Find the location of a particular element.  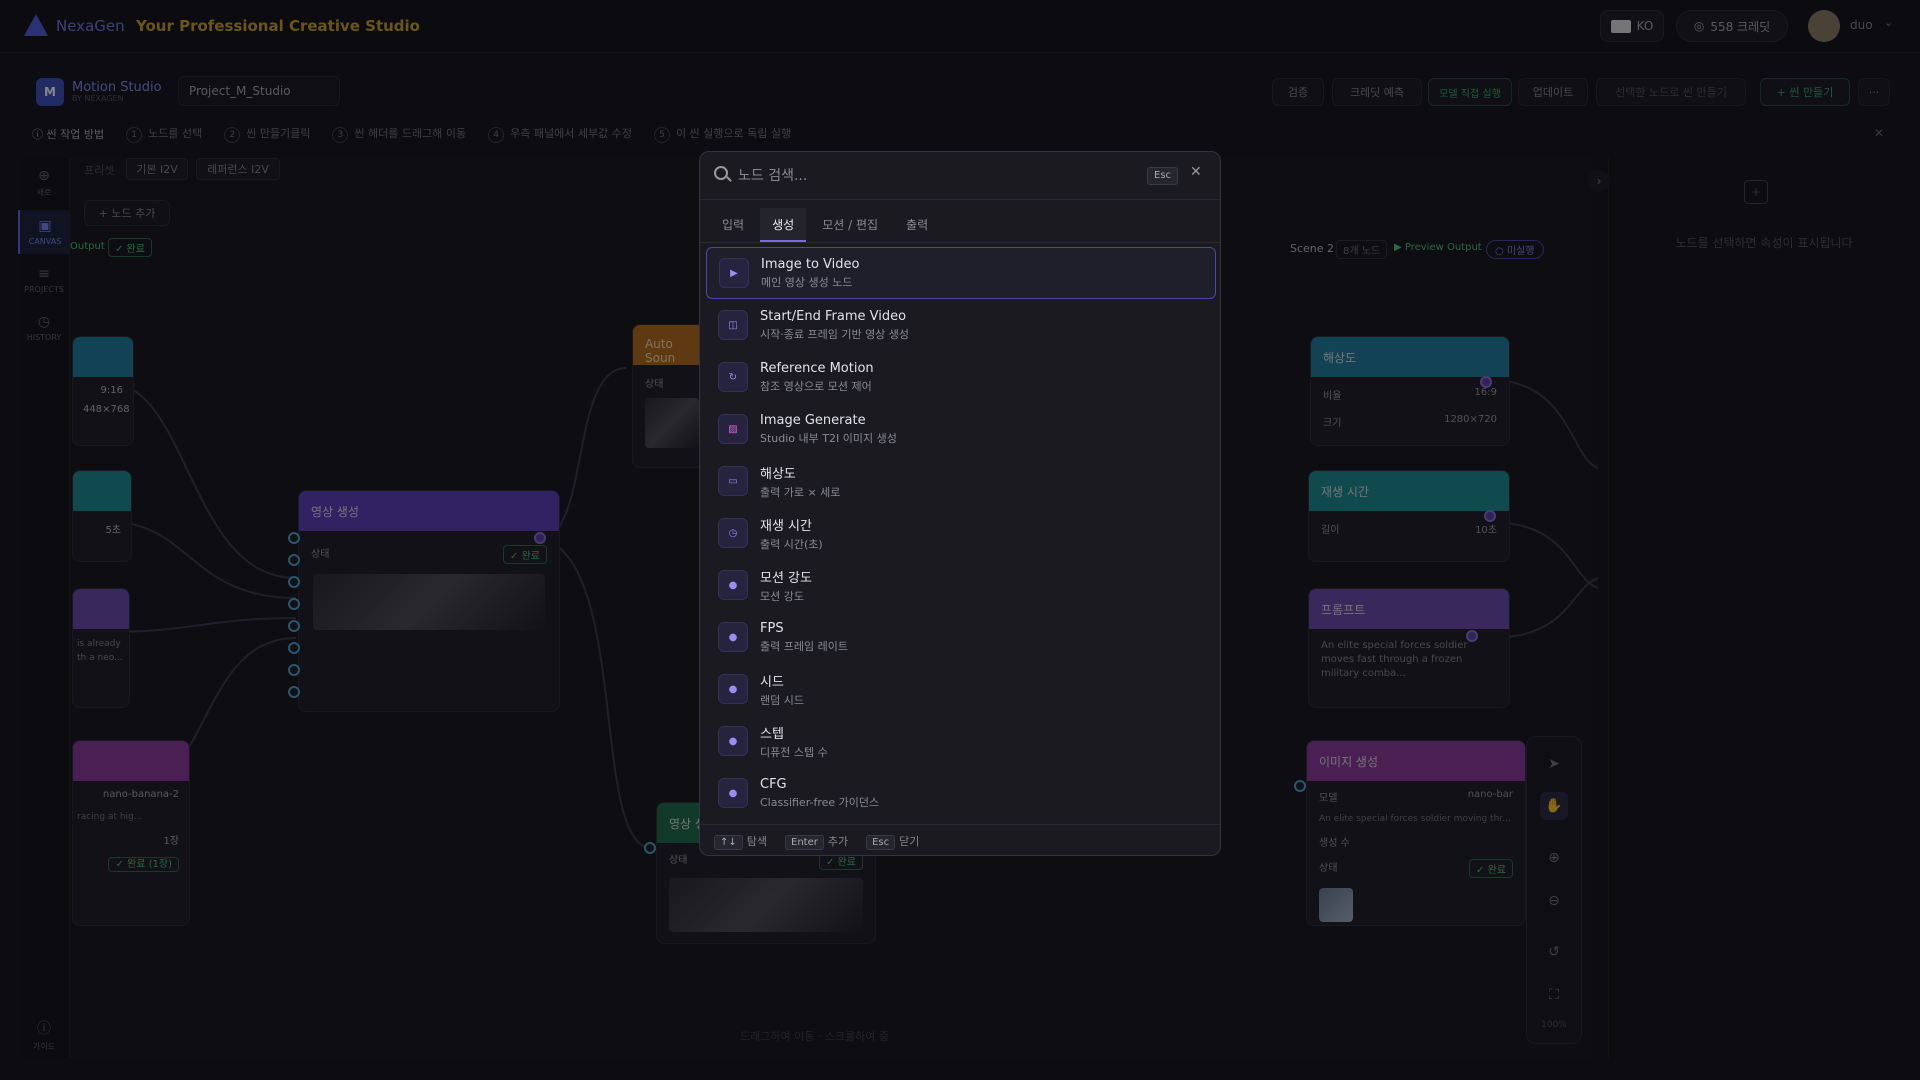

item-subtitle: 모션 강도 is located at coordinates (782, 596).